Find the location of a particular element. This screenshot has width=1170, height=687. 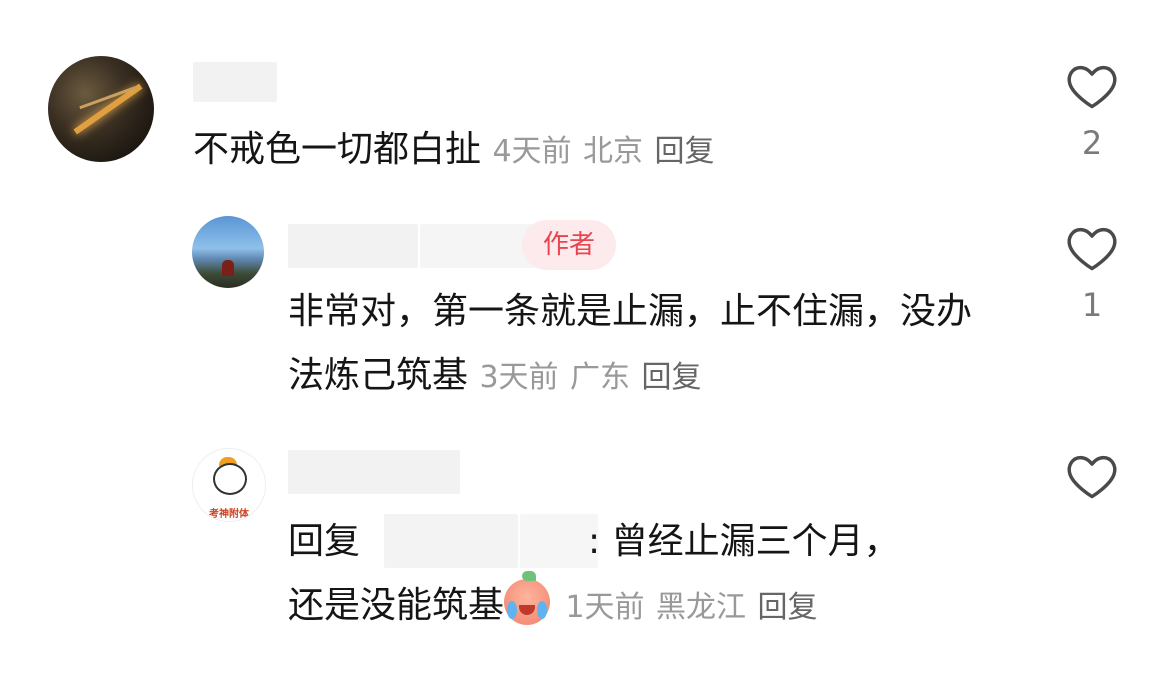

like-button: 2 is located at coordinates (1092, 112).